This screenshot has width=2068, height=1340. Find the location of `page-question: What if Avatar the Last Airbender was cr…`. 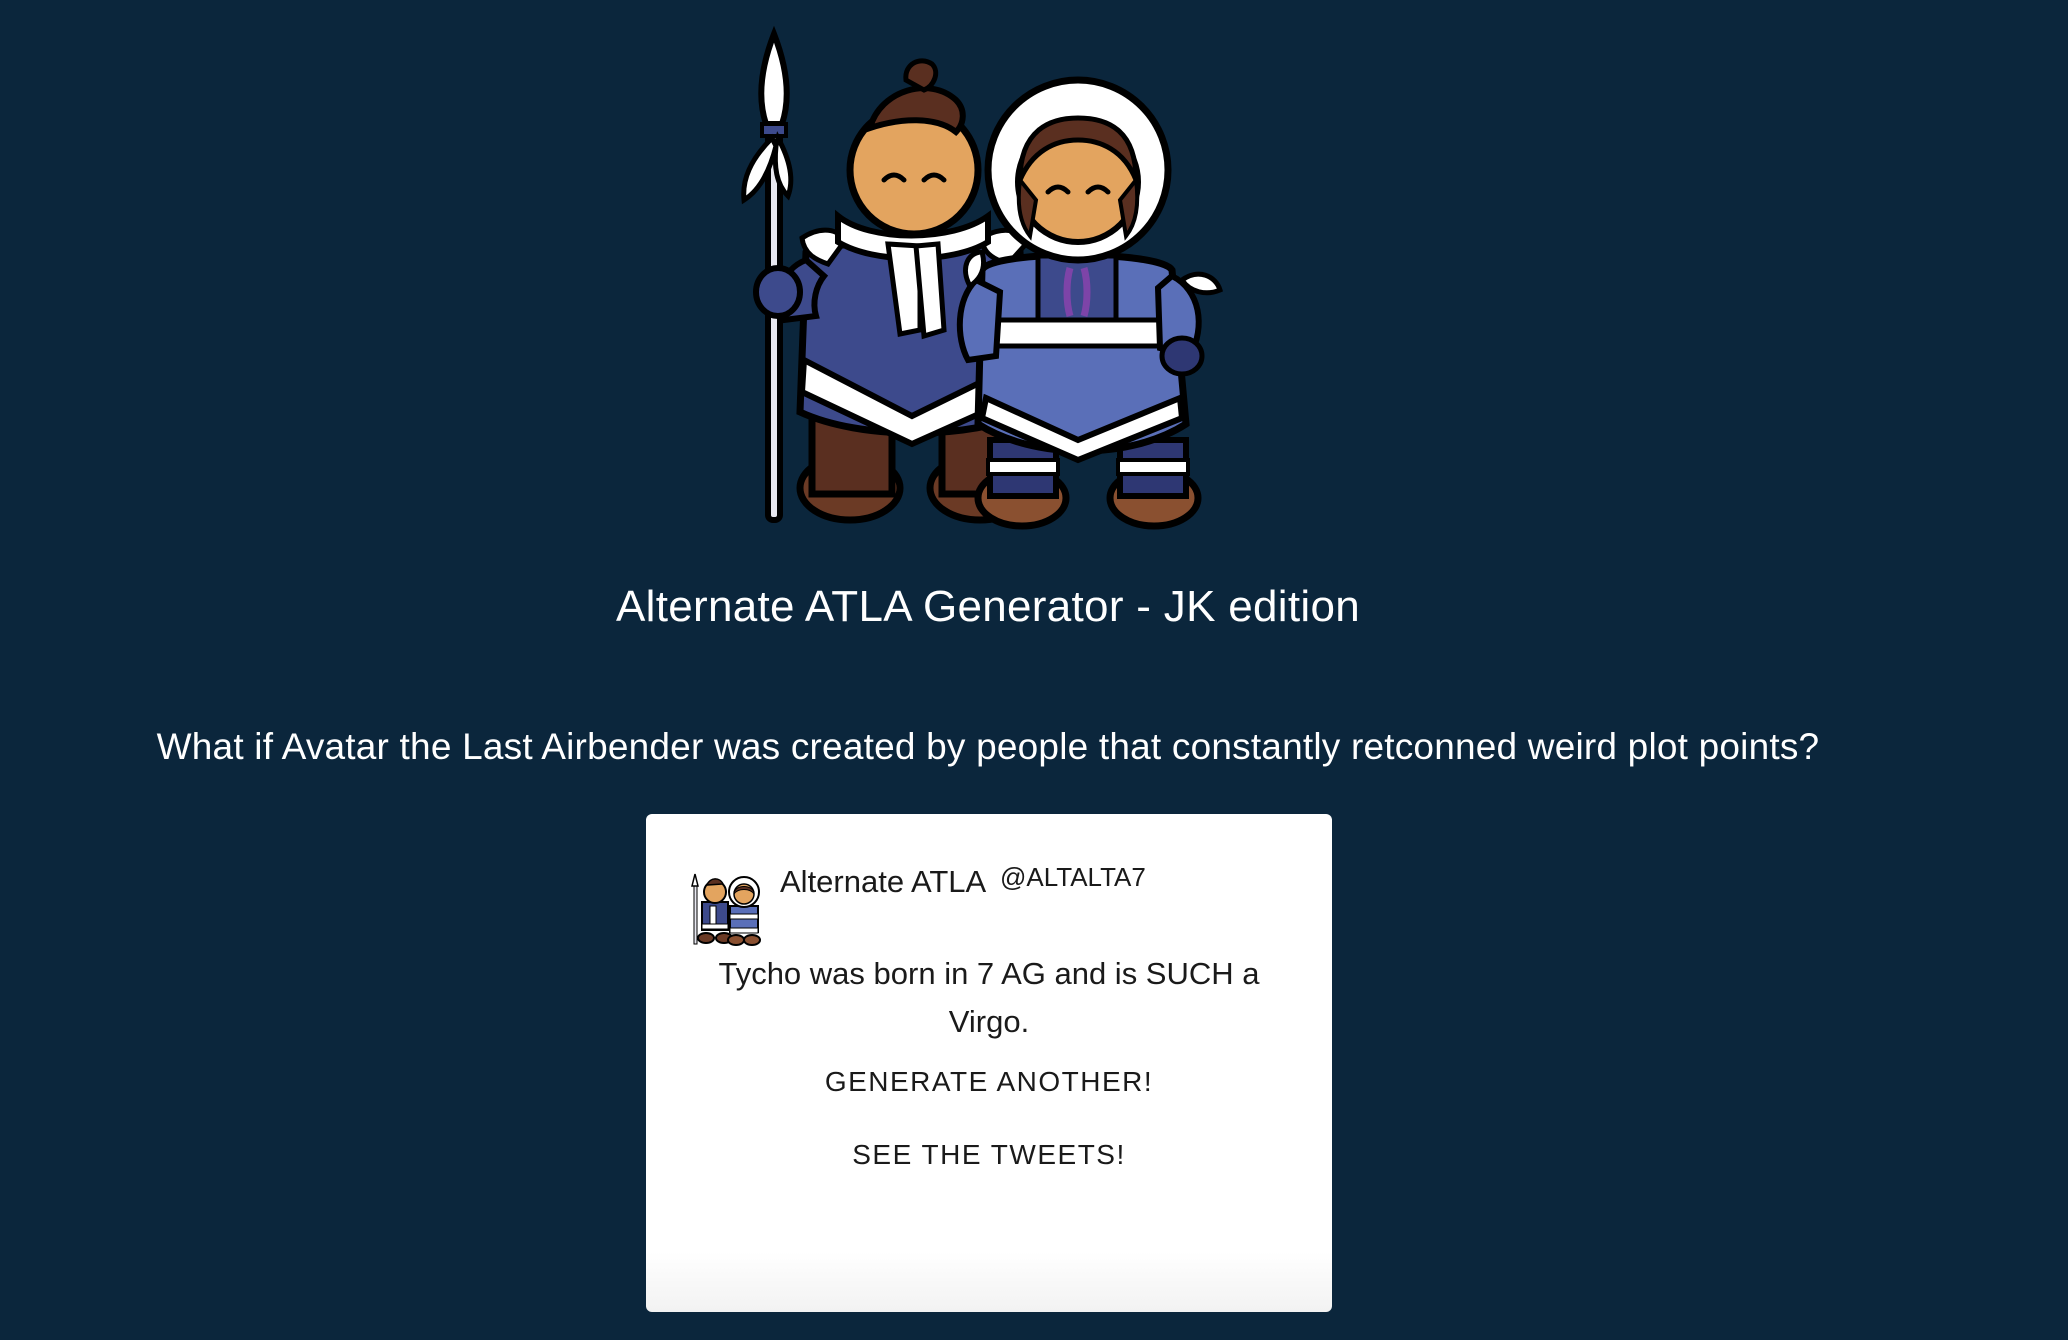

page-question: What if Avatar the Last Airbender was cr… is located at coordinates (988, 746).